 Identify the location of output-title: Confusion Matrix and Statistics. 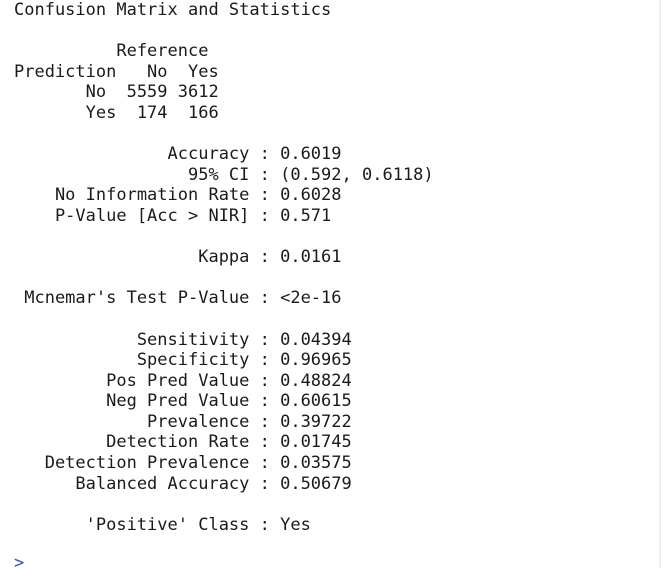
(173, 10).